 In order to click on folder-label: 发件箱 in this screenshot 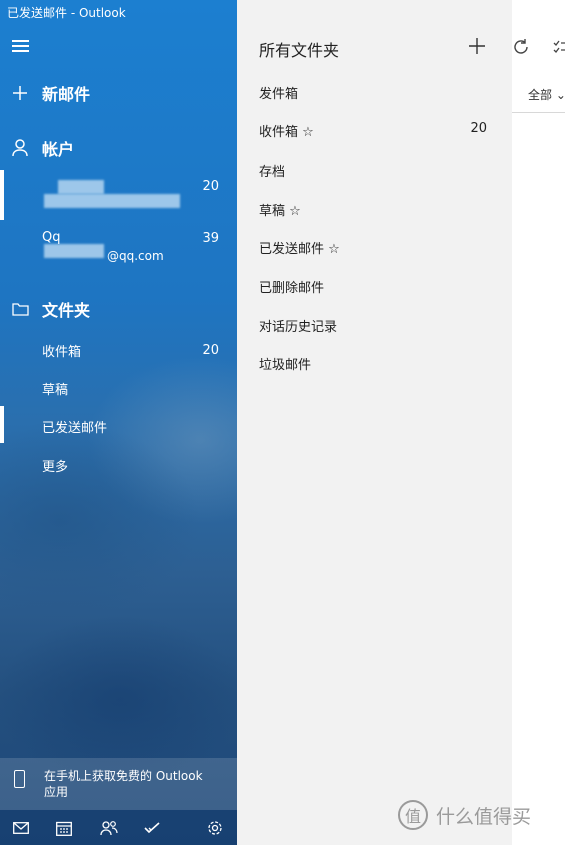, I will do `click(279, 94)`.